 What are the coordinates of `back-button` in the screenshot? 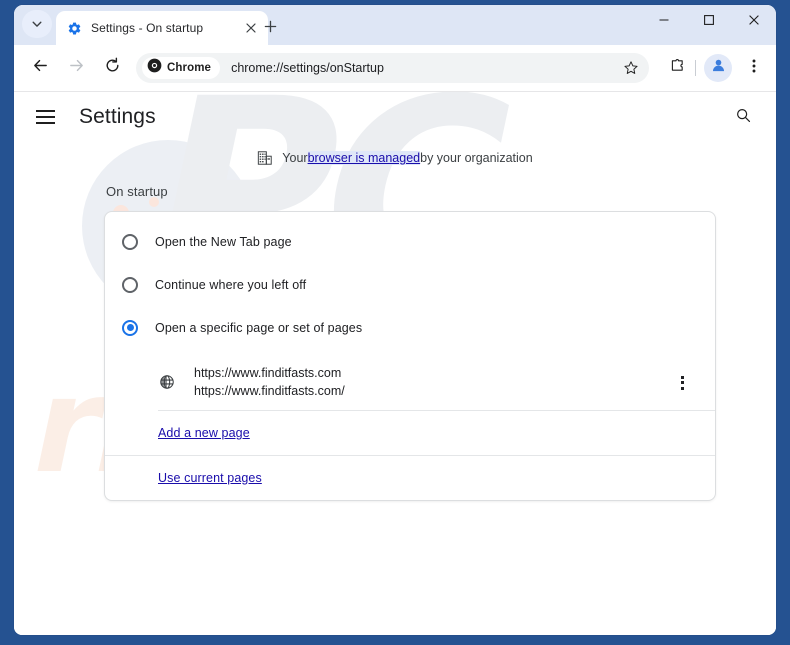 It's located at (40, 68).